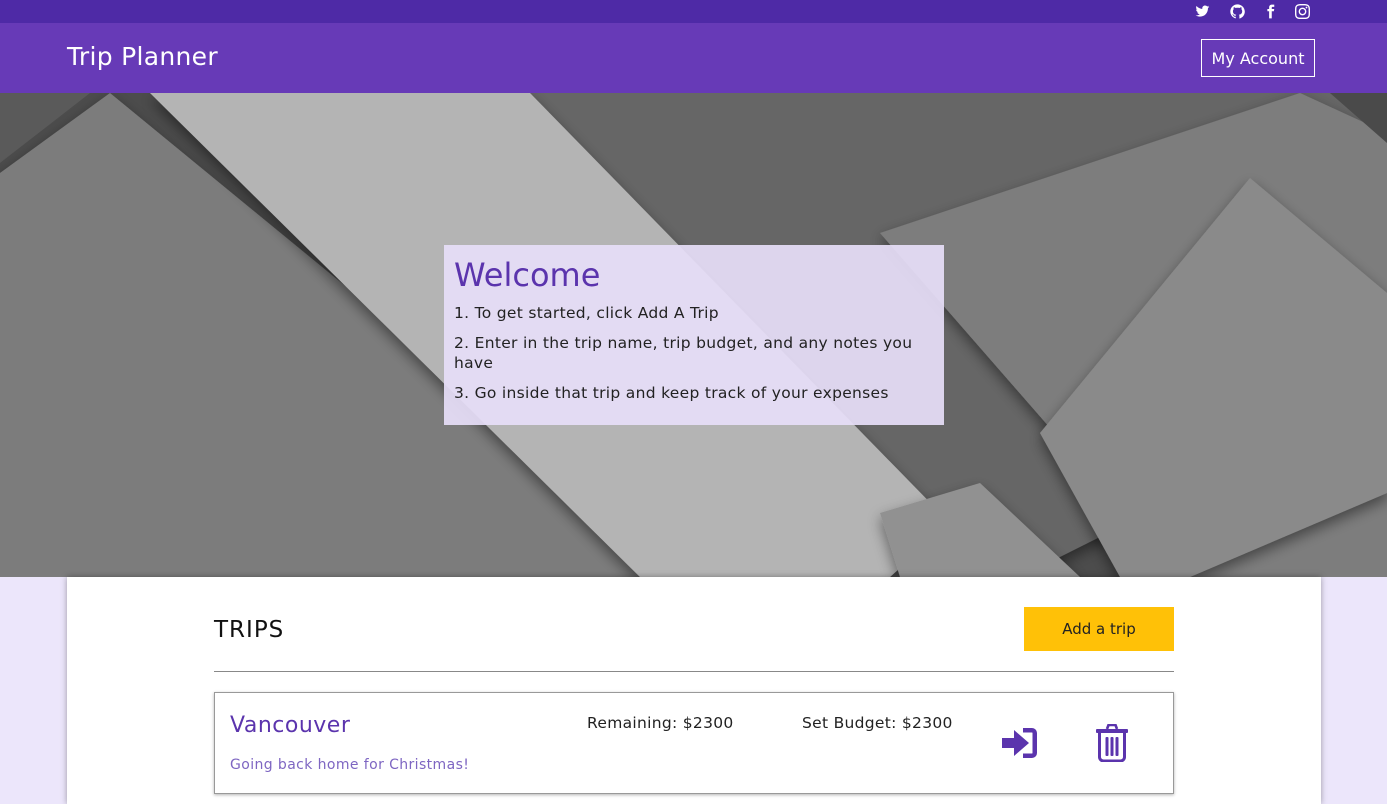  What do you see at coordinates (290, 725) in the screenshot?
I see `trip-name: Vancouver` at bounding box center [290, 725].